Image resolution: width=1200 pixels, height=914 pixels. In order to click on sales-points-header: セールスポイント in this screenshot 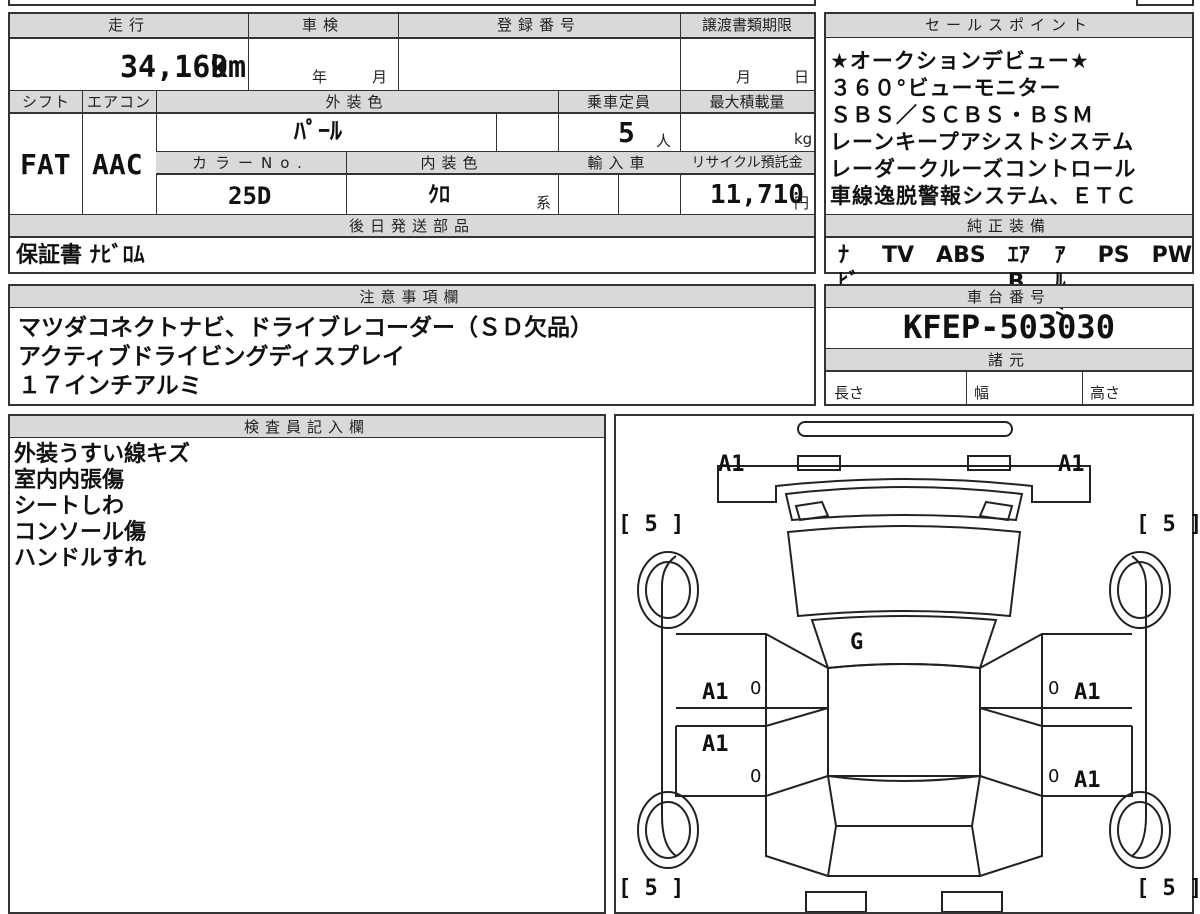, I will do `click(1009, 26)`.